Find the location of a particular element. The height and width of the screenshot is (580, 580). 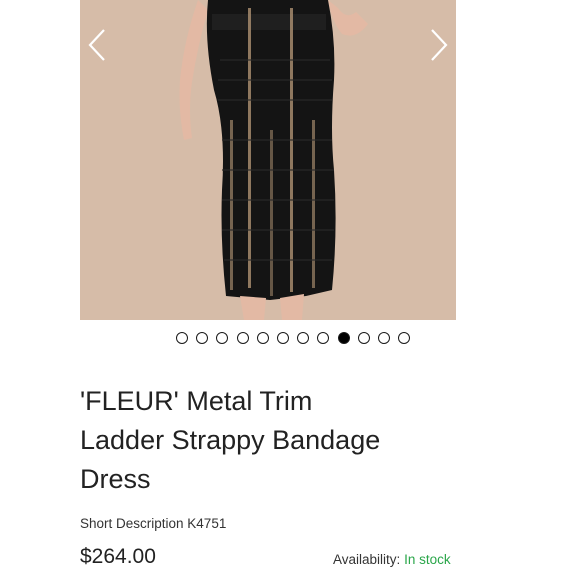

stock-status: In stock is located at coordinates (427, 559).